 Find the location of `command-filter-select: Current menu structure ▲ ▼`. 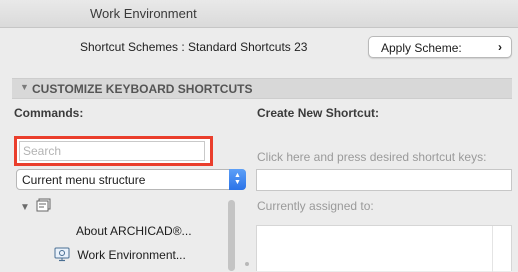

command-filter-select: Current menu structure ▲ ▼ is located at coordinates (131, 179).